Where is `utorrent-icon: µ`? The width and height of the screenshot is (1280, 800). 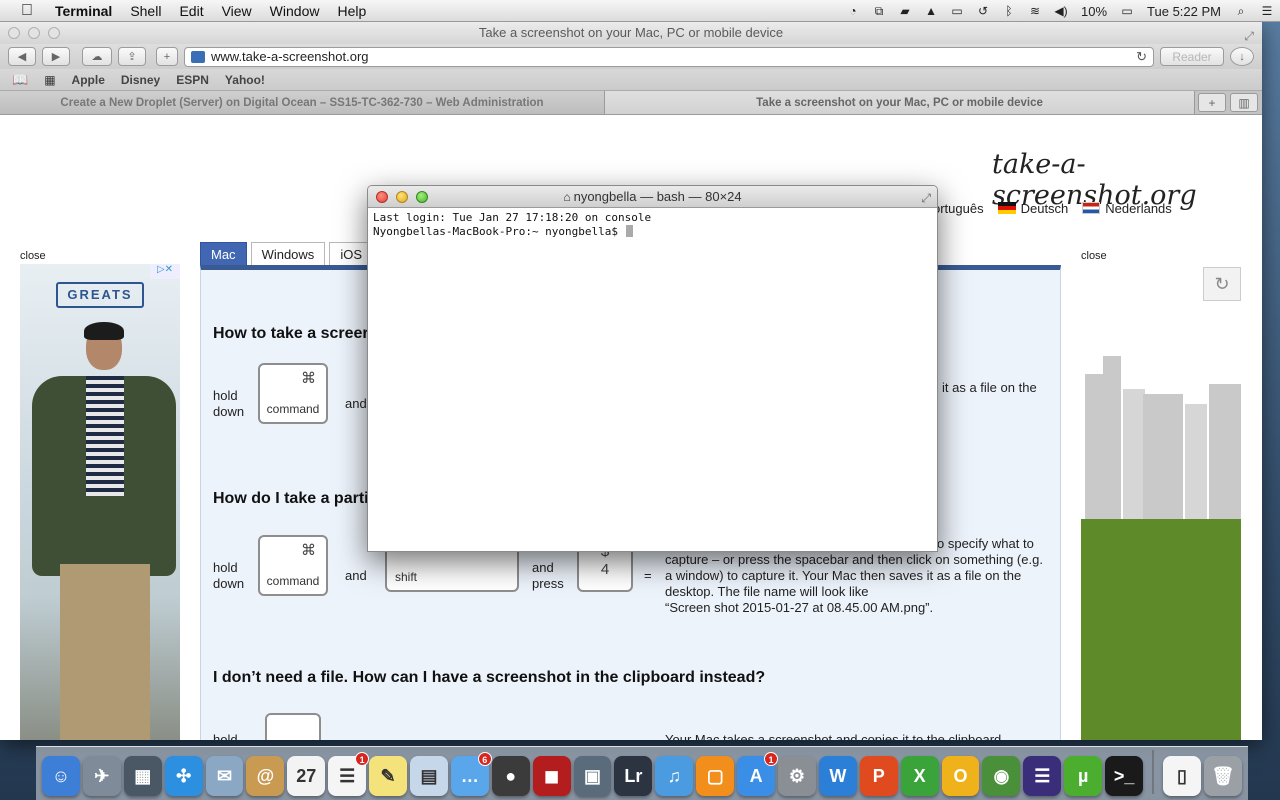 utorrent-icon: µ is located at coordinates (1083, 776).